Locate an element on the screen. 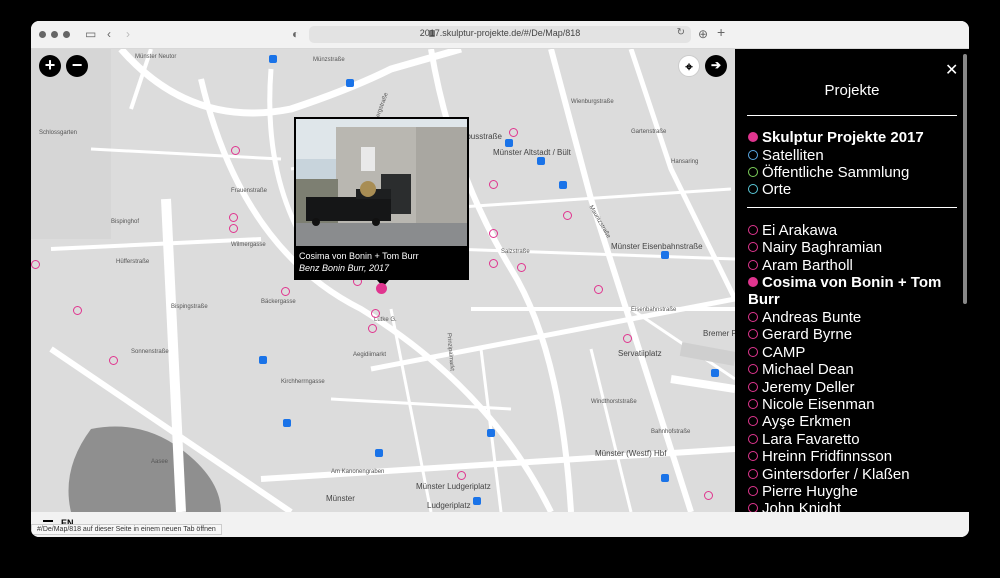 The height and width of the screenshot is (578, 1000). artist-label: Ei Arakawa is located at coordinates (800, 230).